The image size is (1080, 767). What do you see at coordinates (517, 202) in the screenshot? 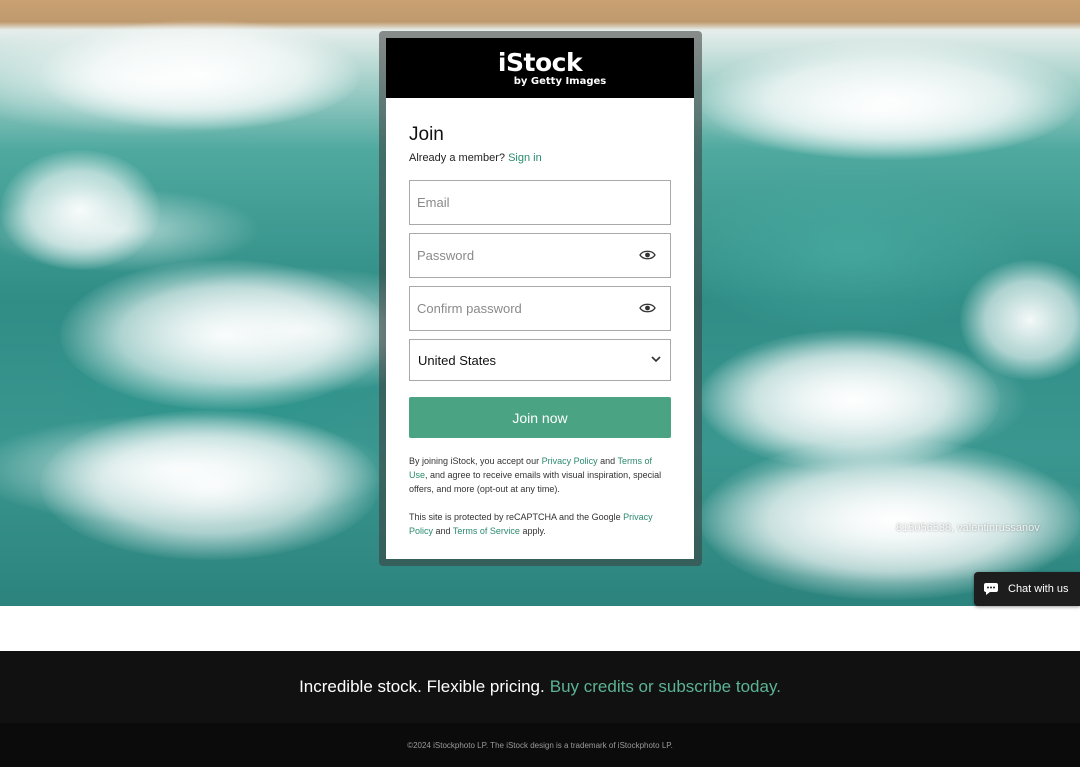
I see `email-input` at bounding box center [517, 202].